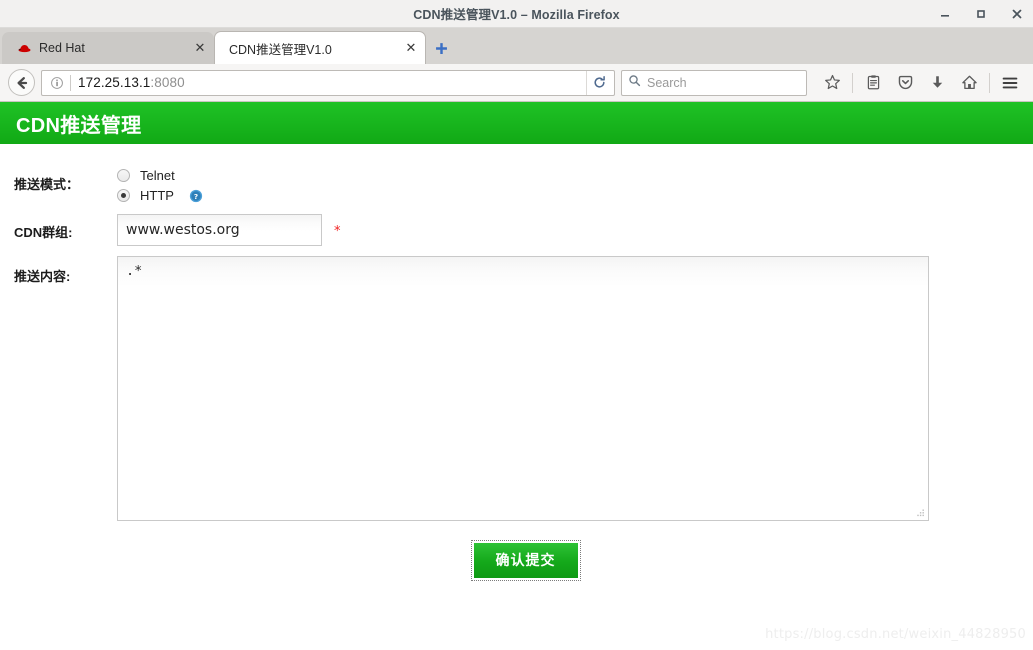 This screenshot has width=1033, height=650. What do you see at coordinates (667, 82) in the screenshot?
I see `search-placeholder: Search` at bounding box center [667, 82].